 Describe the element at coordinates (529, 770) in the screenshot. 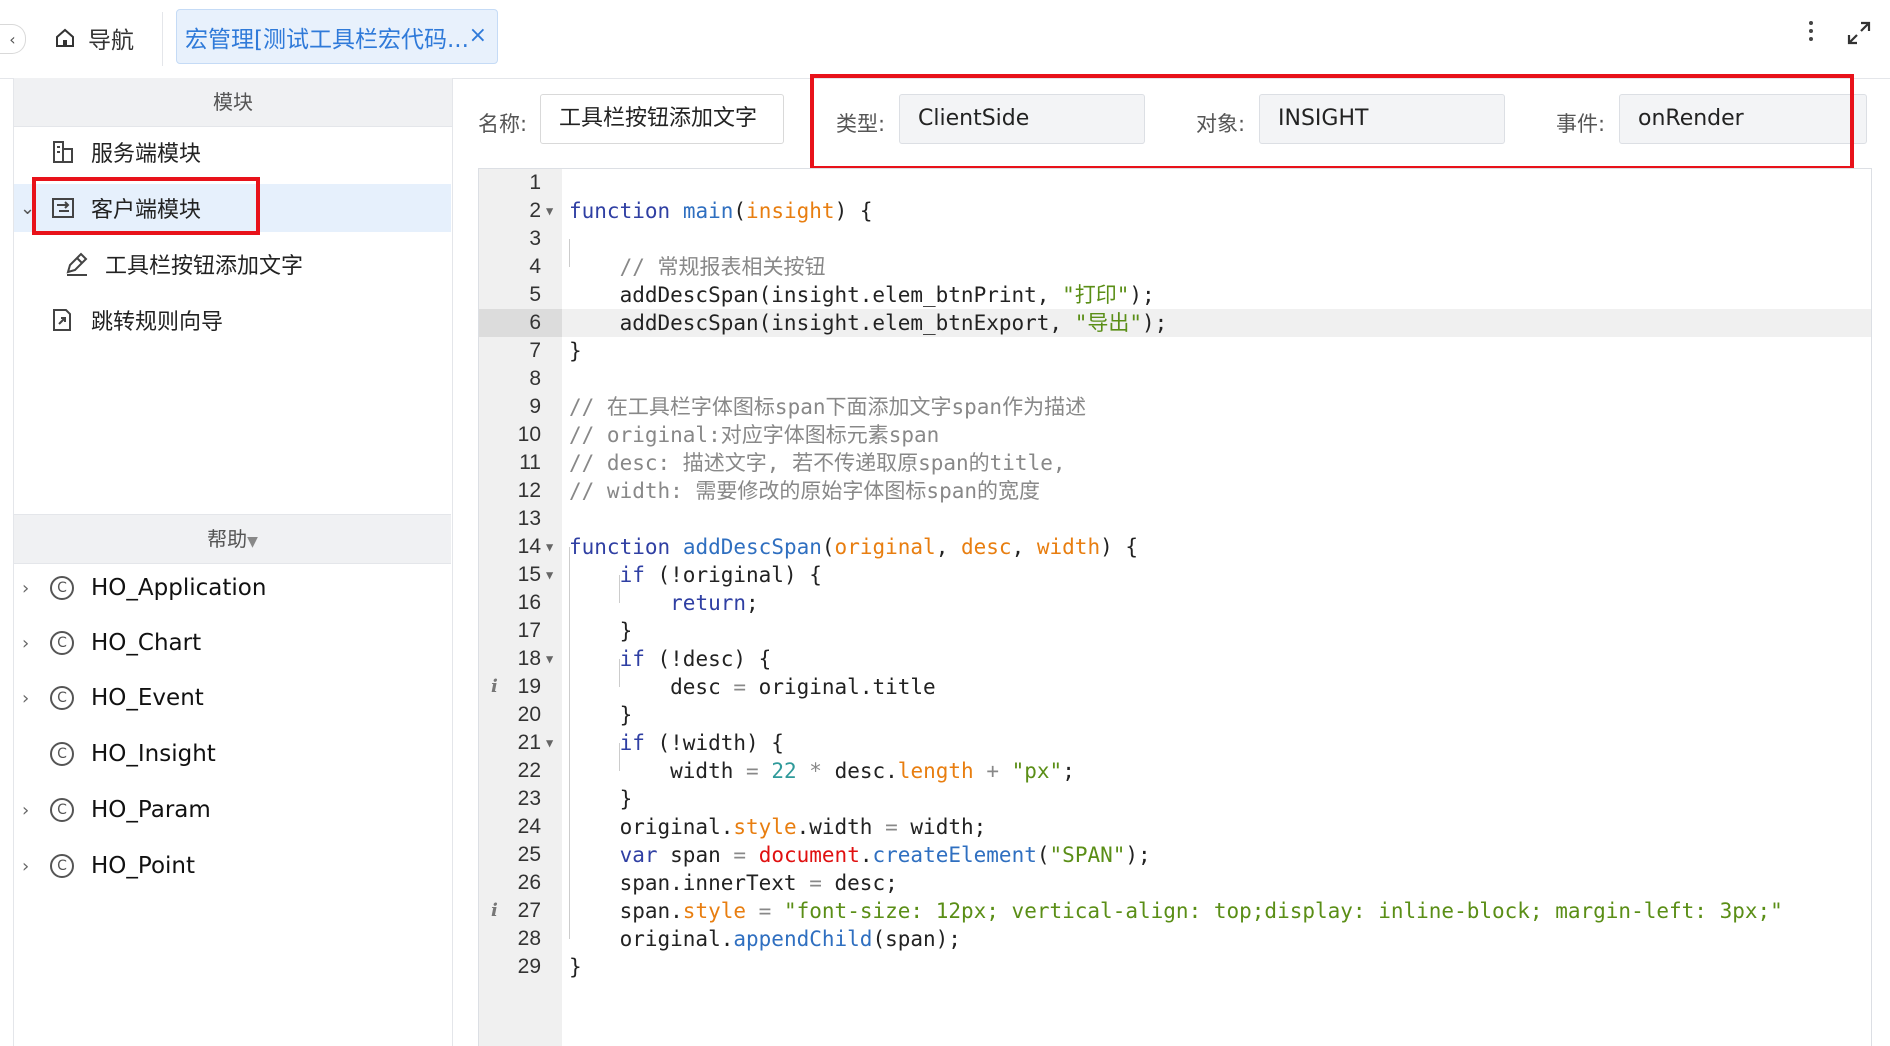

I see `line-number: 22` at that location.